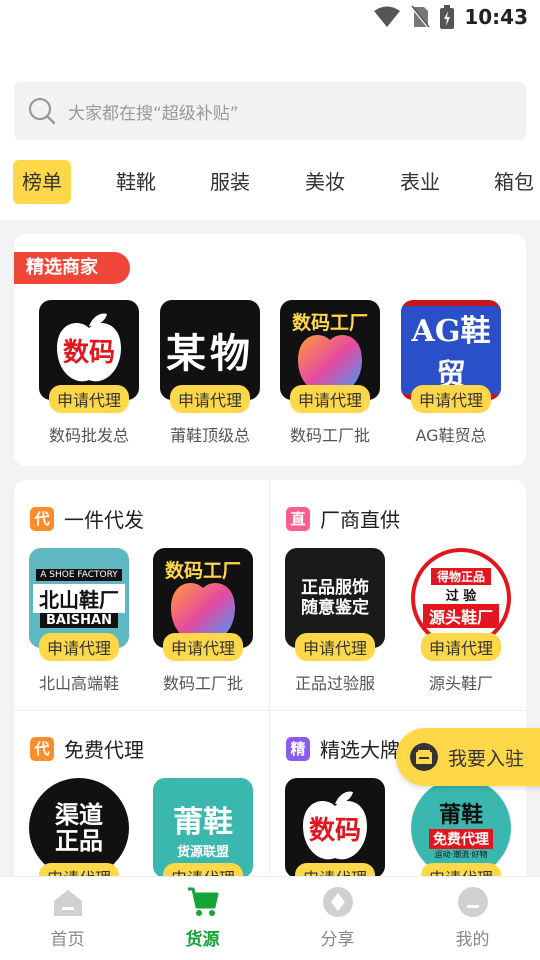 The width and height of the screenshot is (540, 960). Describe the element at coordinates (202, 901) in the screenshot. I see `cart-icon` at that location.